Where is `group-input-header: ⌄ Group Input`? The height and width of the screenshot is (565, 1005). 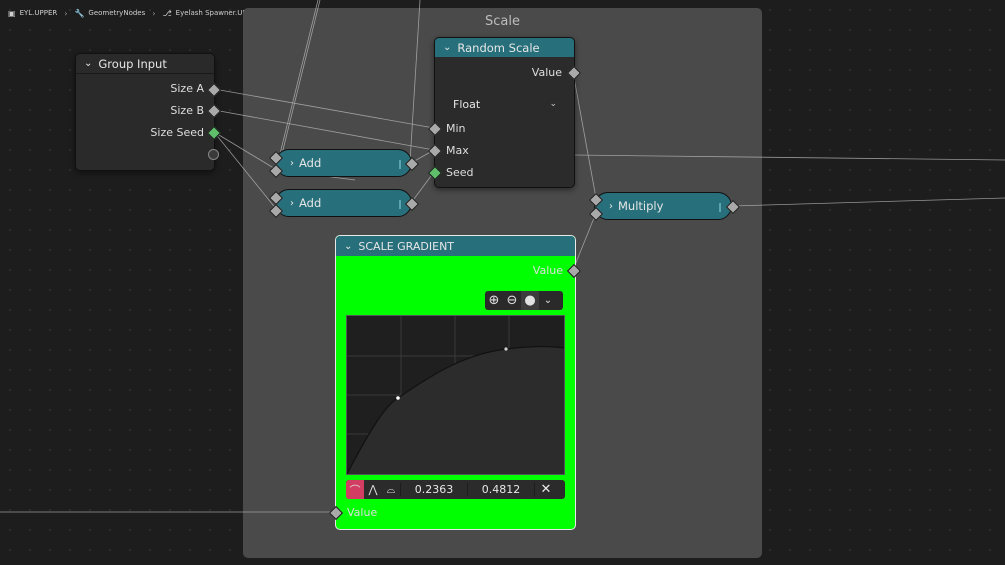 group-input-header: ⌄ Group Input is located at coordinates (145, 64).